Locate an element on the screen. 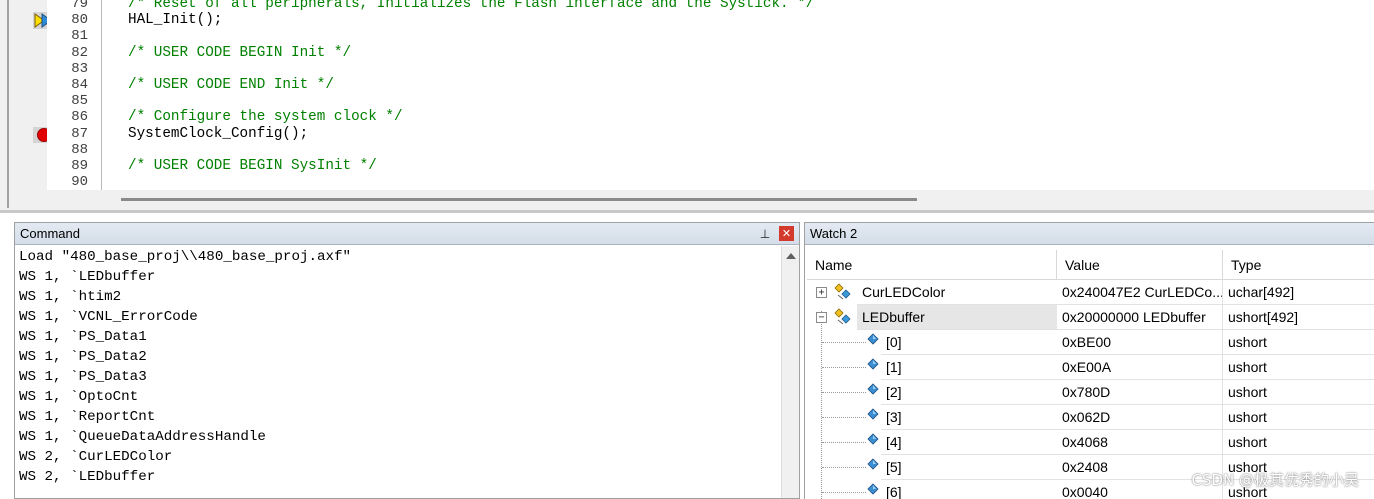 Image resolution: width=1374 pixels, height=499 pixels. horizontal-scroll-thumb is located at coordinates (519, 199).